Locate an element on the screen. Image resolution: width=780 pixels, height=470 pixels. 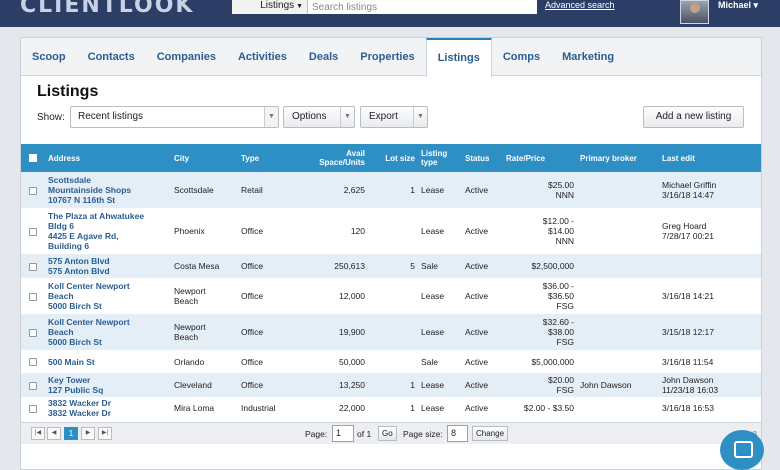
cell-address: 500 Main St is located at coordinates (108, 361).